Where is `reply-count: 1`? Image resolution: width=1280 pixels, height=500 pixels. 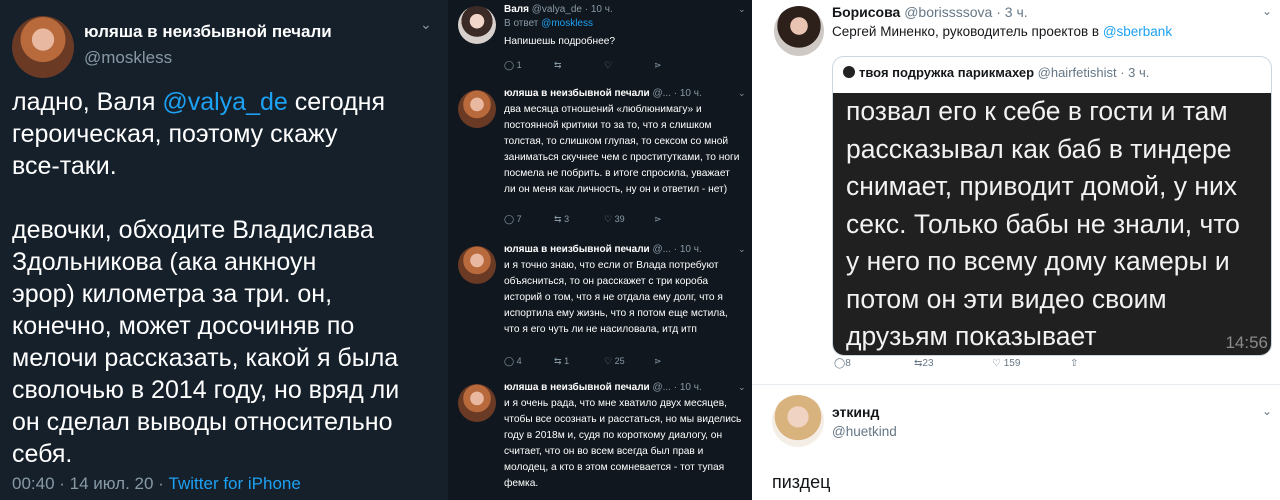
reply-count: 1 is located at coordinates (519, 65).